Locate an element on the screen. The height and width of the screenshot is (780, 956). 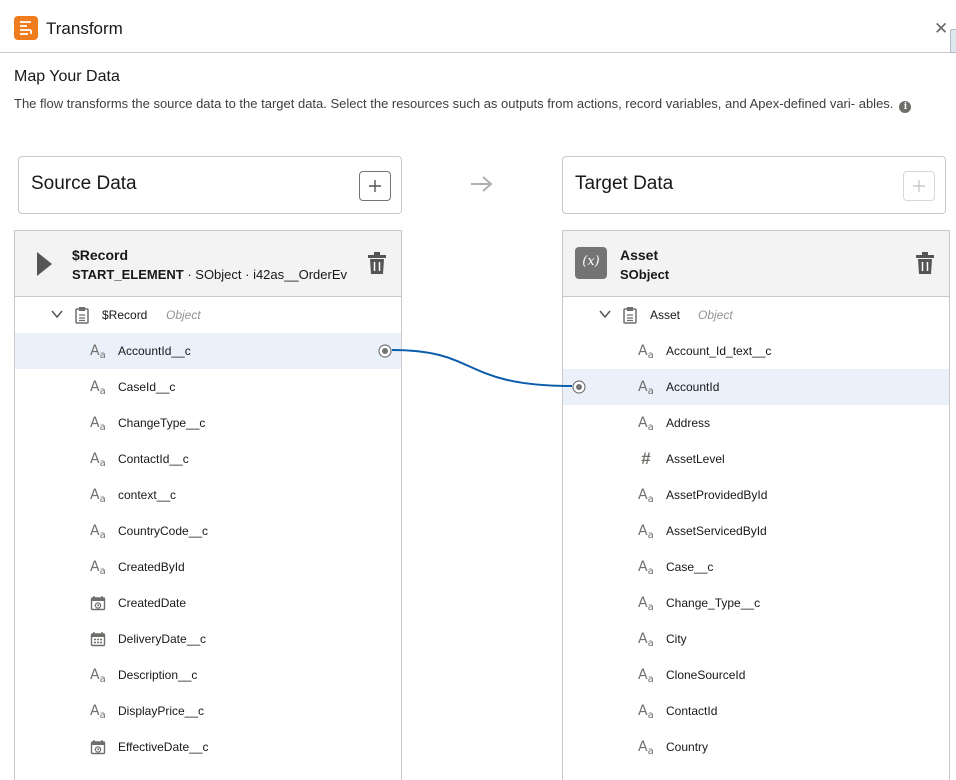
add-target-button is located at coordinates (919, 186).